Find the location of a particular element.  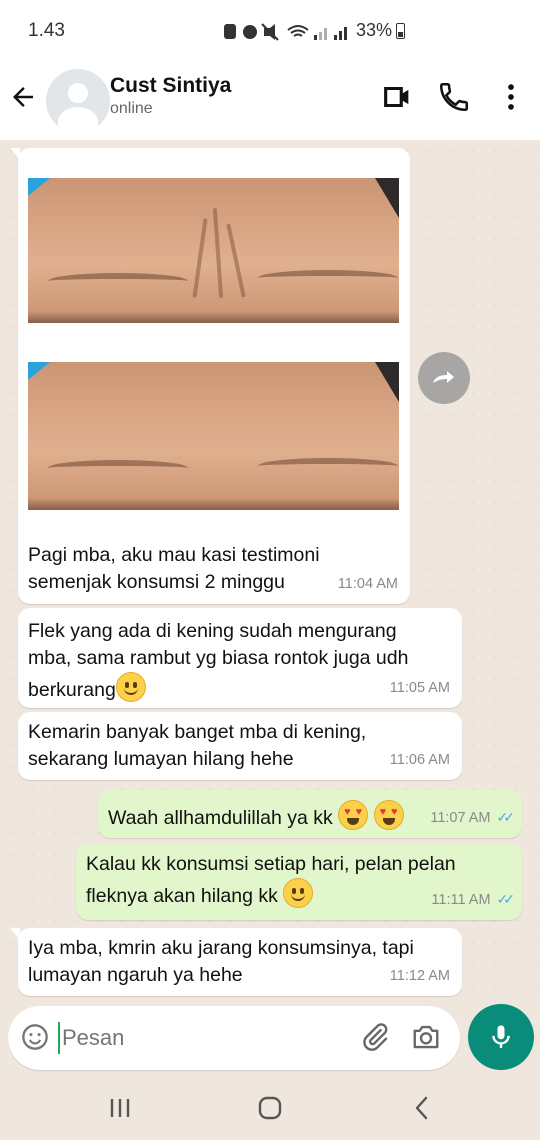

message-text-line: berkurang is located at coordinates (218, 688).